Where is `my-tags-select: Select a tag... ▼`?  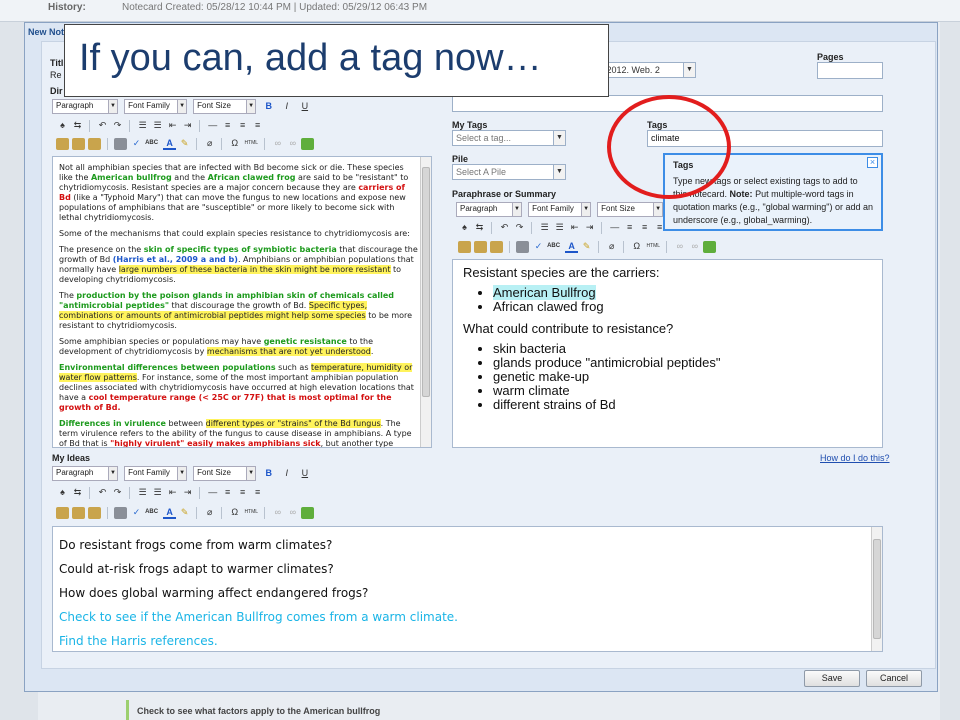
my-tags-select: Select a tag... ▼ is located at coordinates (509, 138).